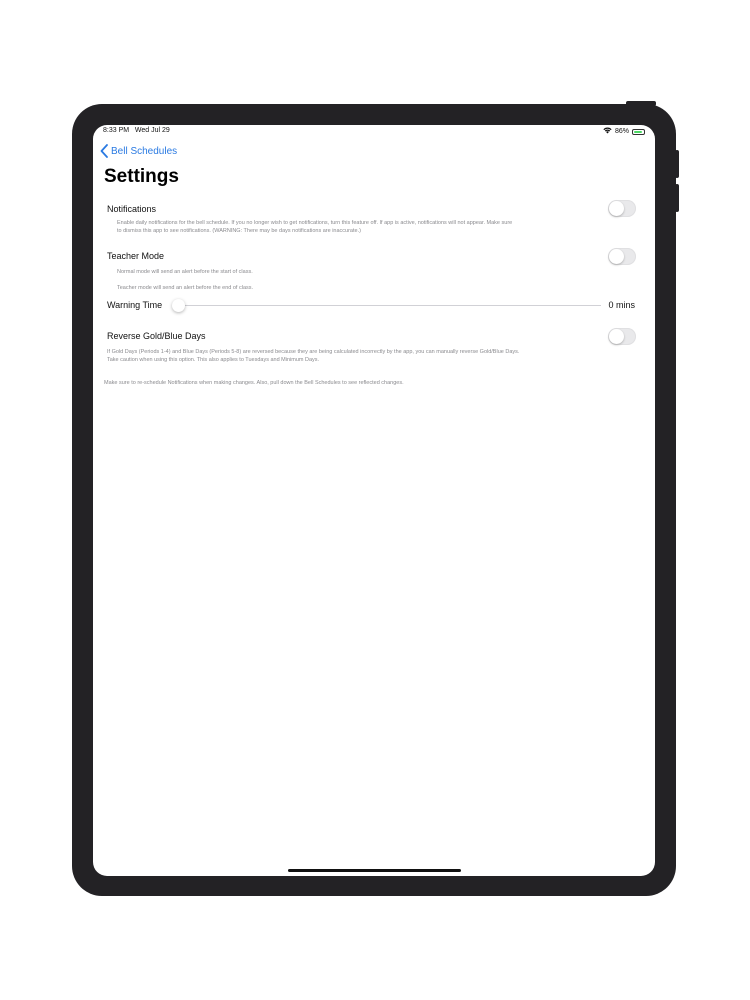 The width and height of the screenshot is (750, 1000). I want to click on reverse-days-toggle, so click(622, 336).